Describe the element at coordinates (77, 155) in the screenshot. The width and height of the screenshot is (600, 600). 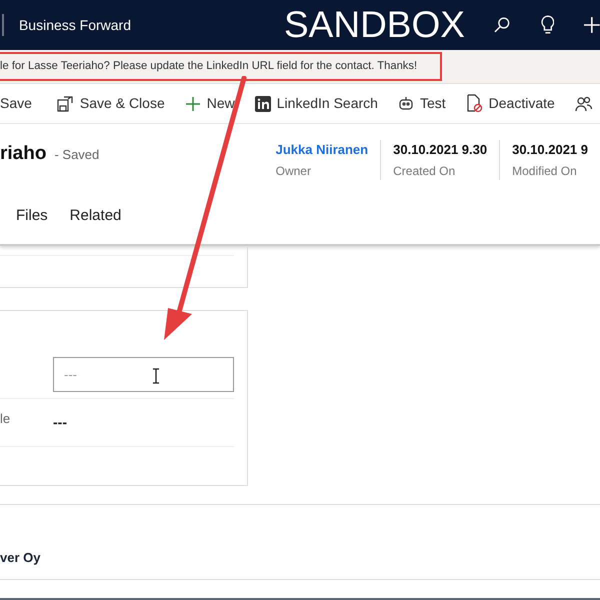
I see `save-status: - Saved` at that location.